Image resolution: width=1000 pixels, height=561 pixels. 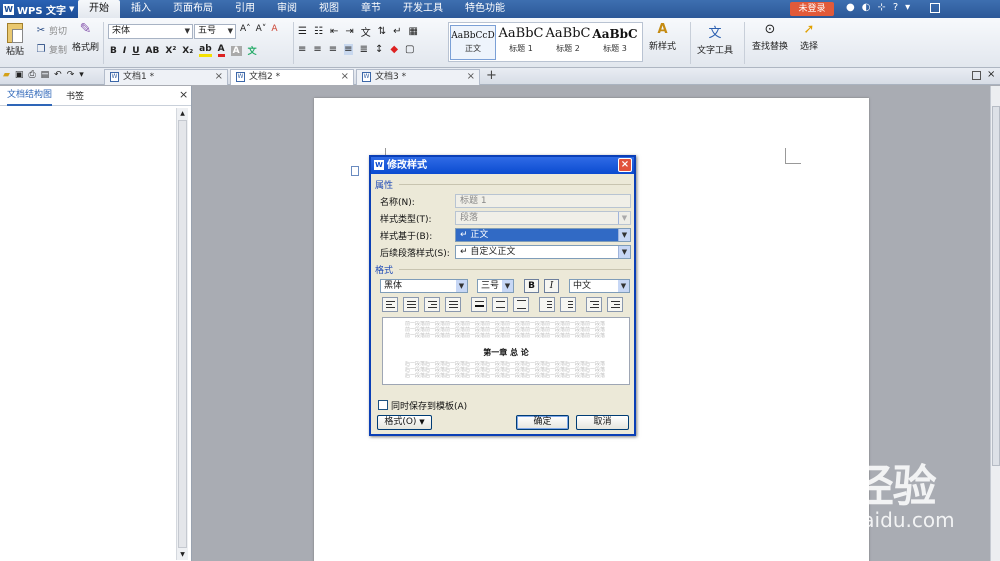 I want to click on print-preview-icon: ▤, so click(x=45, y=75).